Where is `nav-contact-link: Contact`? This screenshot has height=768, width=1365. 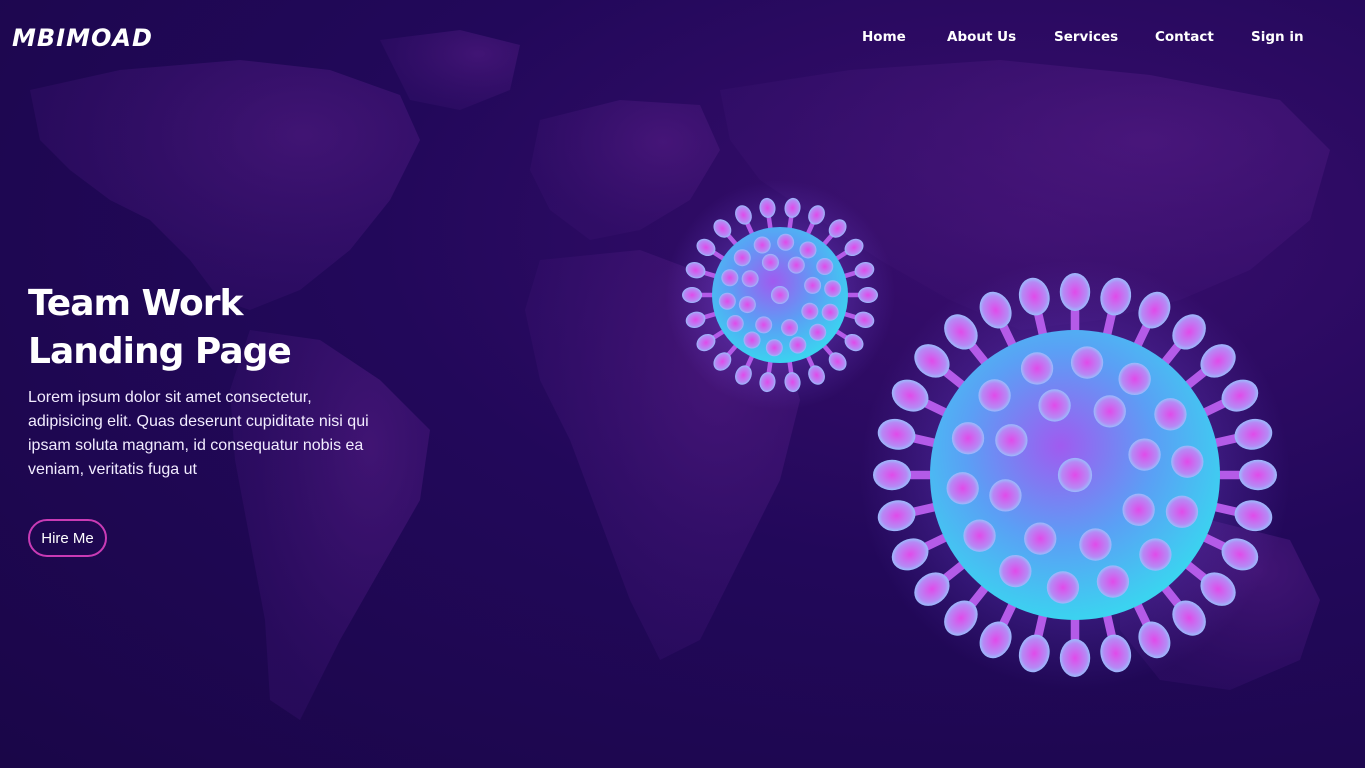 nav-contact-link: Contact is located at coordinates (1184, 37).